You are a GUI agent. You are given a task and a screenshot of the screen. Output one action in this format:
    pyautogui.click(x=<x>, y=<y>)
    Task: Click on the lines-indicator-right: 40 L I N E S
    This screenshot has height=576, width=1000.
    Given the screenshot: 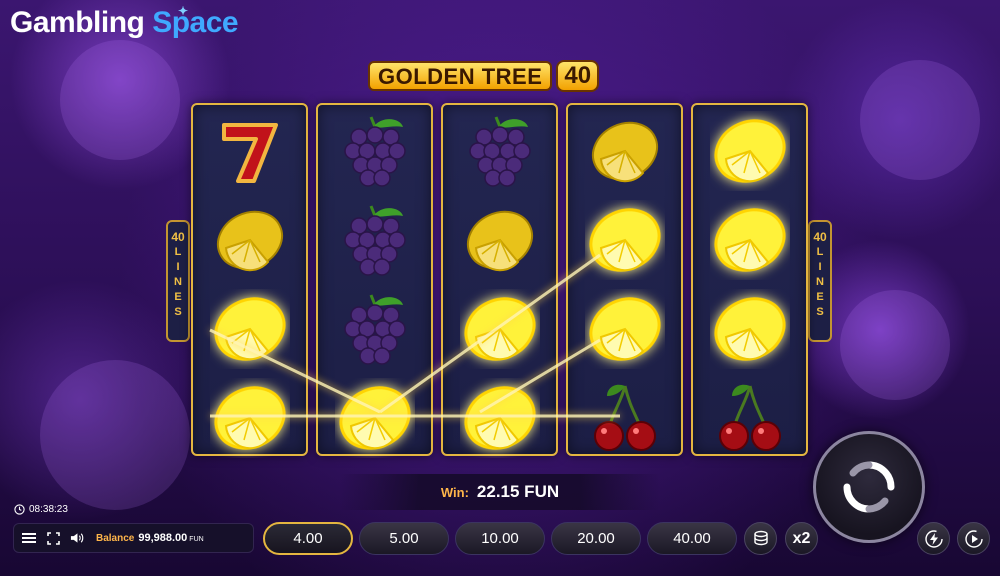 What is the action you would take?
    pyautogui.click(x=820, y=281)
    